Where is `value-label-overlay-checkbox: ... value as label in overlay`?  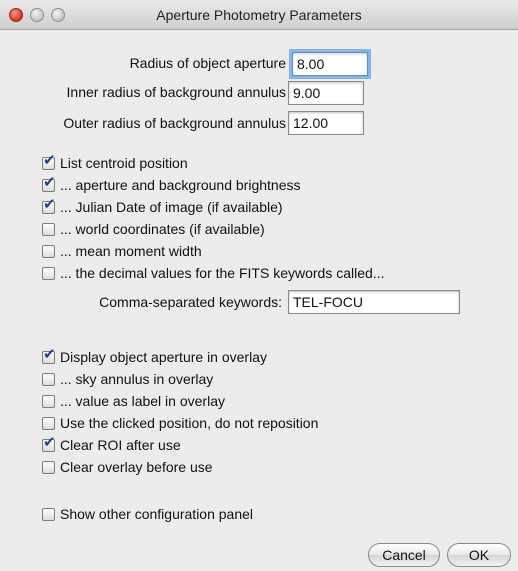 value-label-overlay-checkbox: ... value as label in overlay is located at coordinates (133, 401).